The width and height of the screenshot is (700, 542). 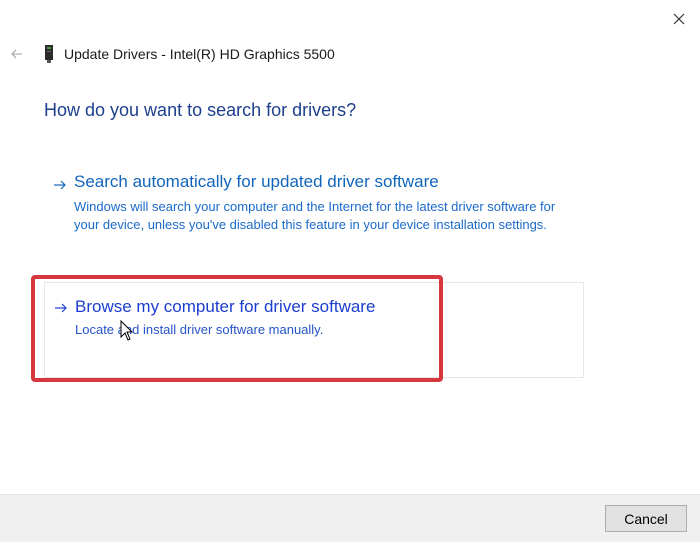 I want to click on mouse-cursor-icon, so click(x=127, y=330).